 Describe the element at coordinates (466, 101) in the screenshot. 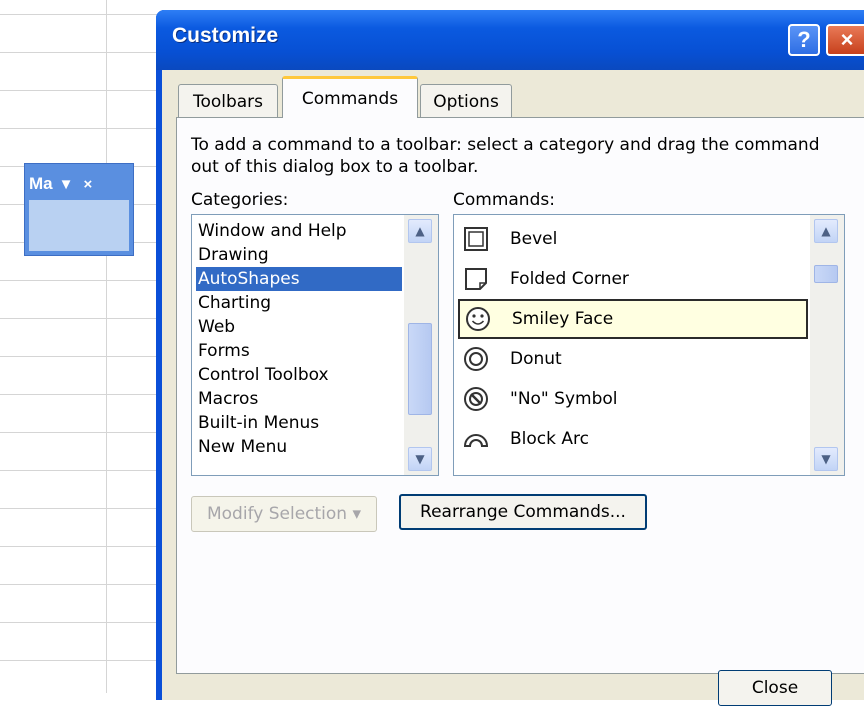

I see `tab-options: Options` at that location.